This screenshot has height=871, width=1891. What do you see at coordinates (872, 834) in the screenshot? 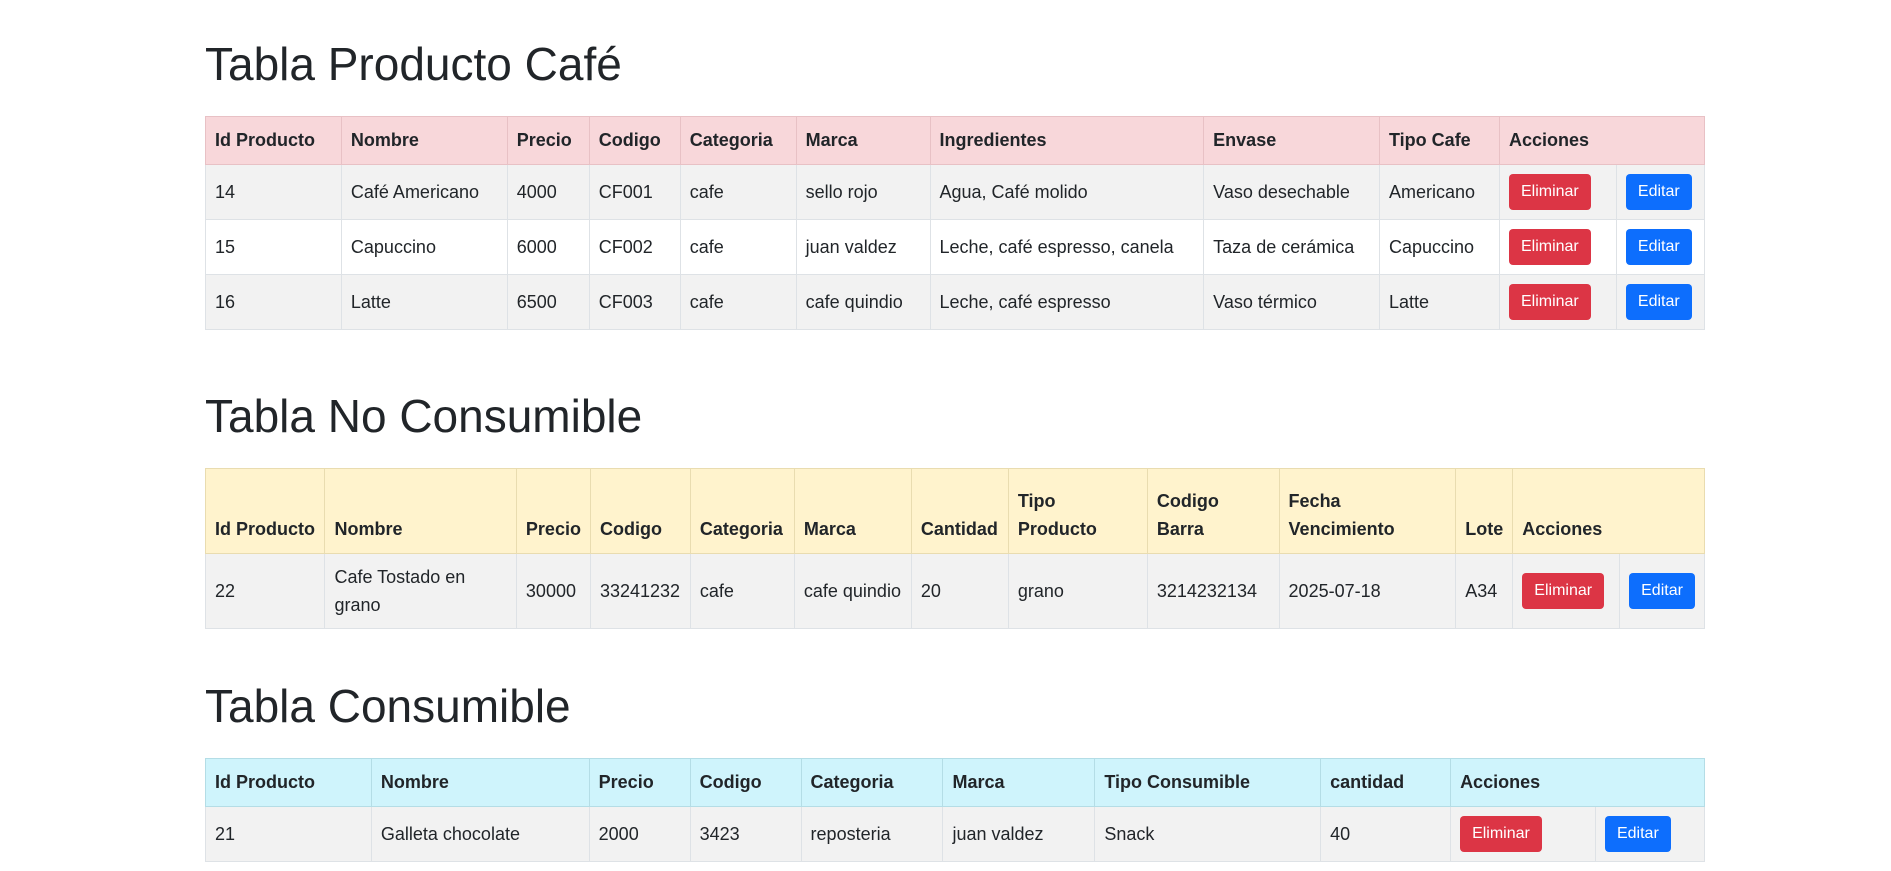
I see `table-cell: reposteria` at bounding box center [872, 834].